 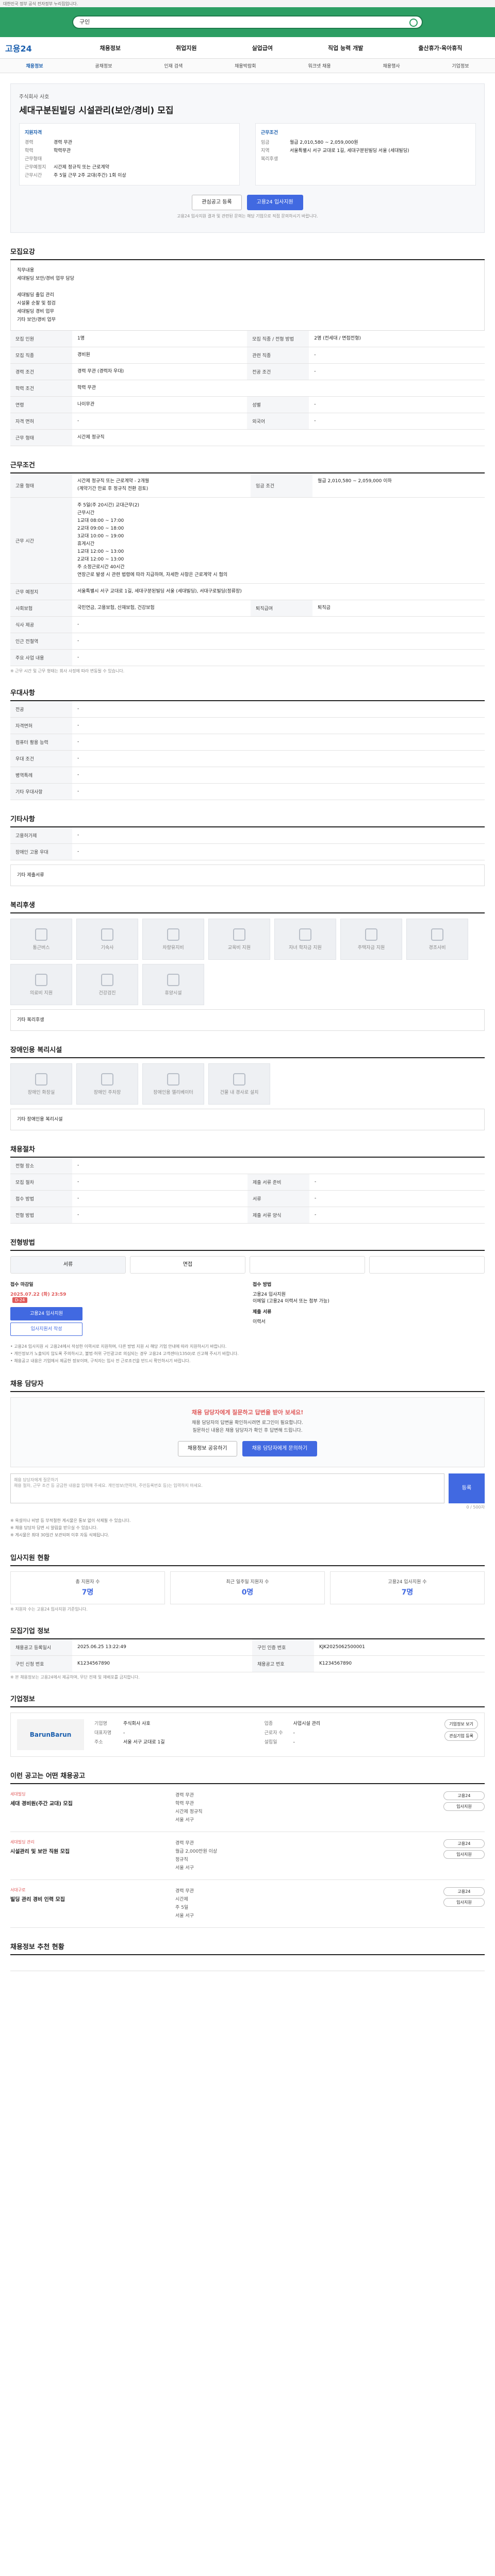 I want to click on submit-question-button: 등록, so click(x=467, y=1488).